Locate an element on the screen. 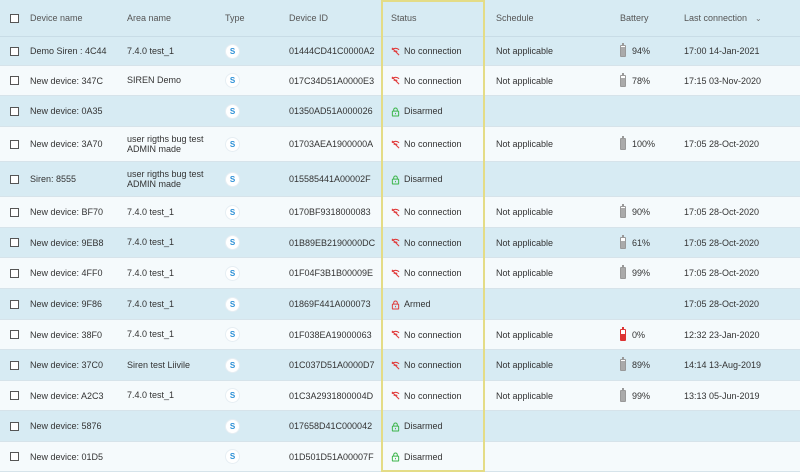  battery-level: 61% is located at coordinates (641, 242).